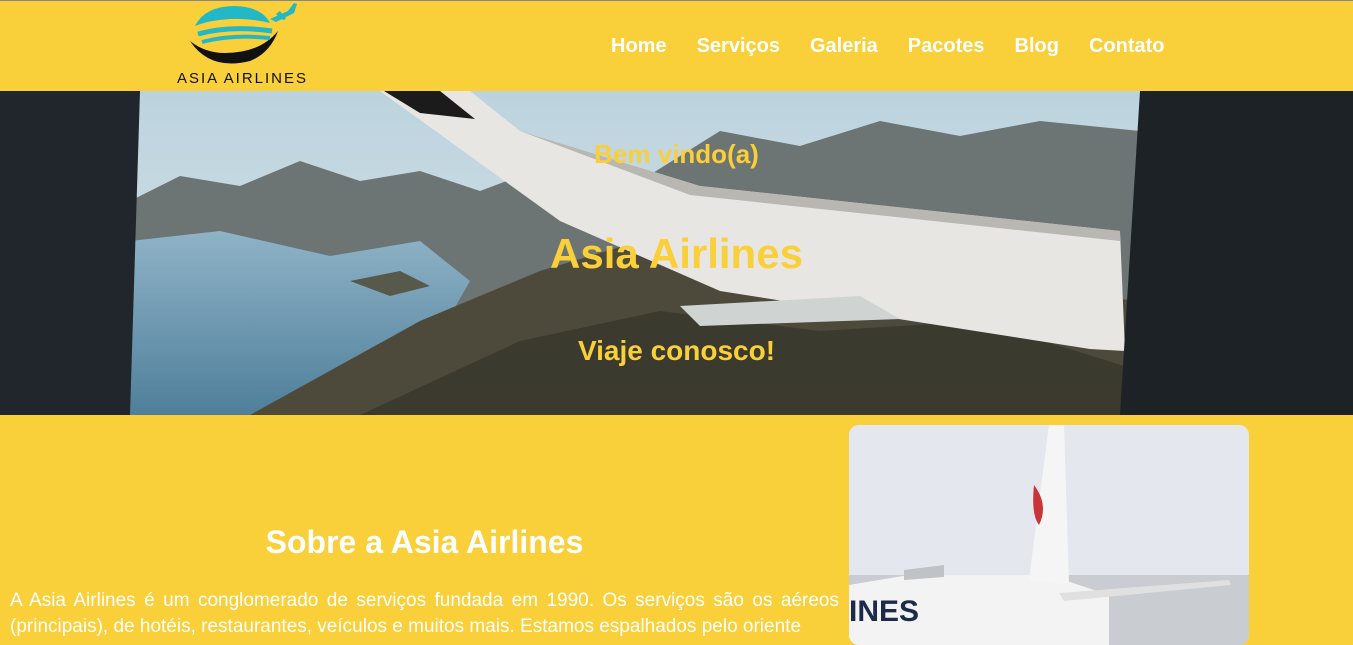 The width and height of the screenshot is (1353, 645). I want to click on hero-tagline: Viaje conosco!, so click(676, 350).